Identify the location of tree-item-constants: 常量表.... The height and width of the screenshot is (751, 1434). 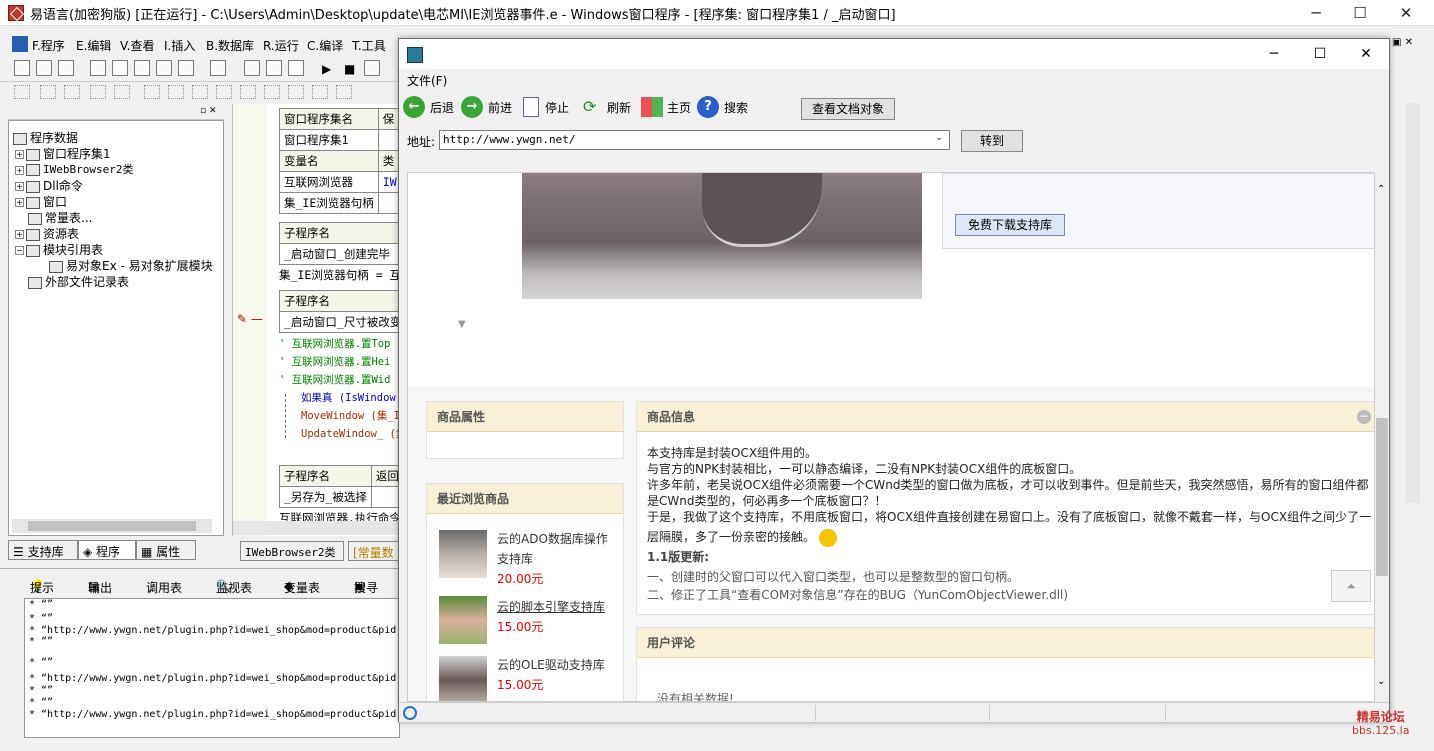
(60, 217).